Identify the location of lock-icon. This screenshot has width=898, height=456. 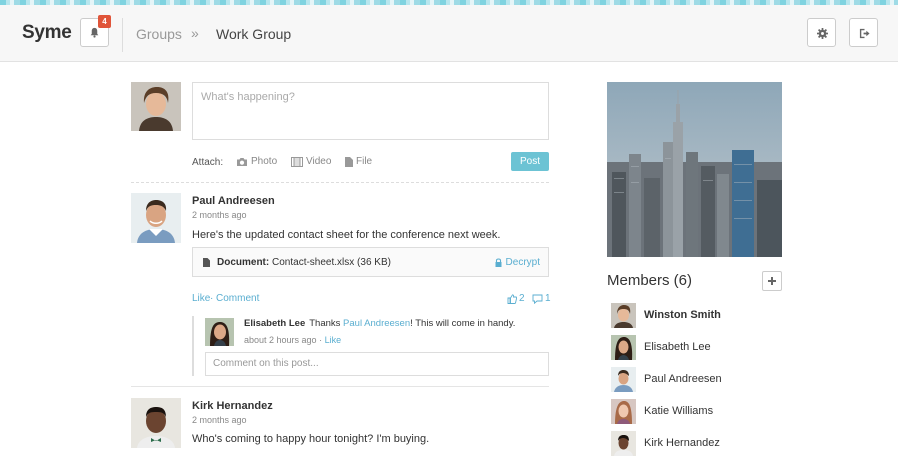
(498, 262).